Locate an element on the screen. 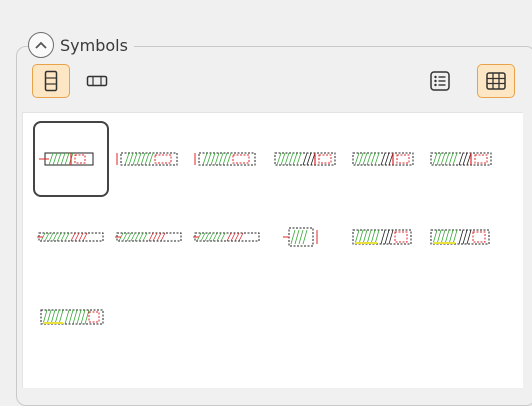 The height and width of the screenshot is (406, 532). grid-view-button is located at coordinates (496, 81).